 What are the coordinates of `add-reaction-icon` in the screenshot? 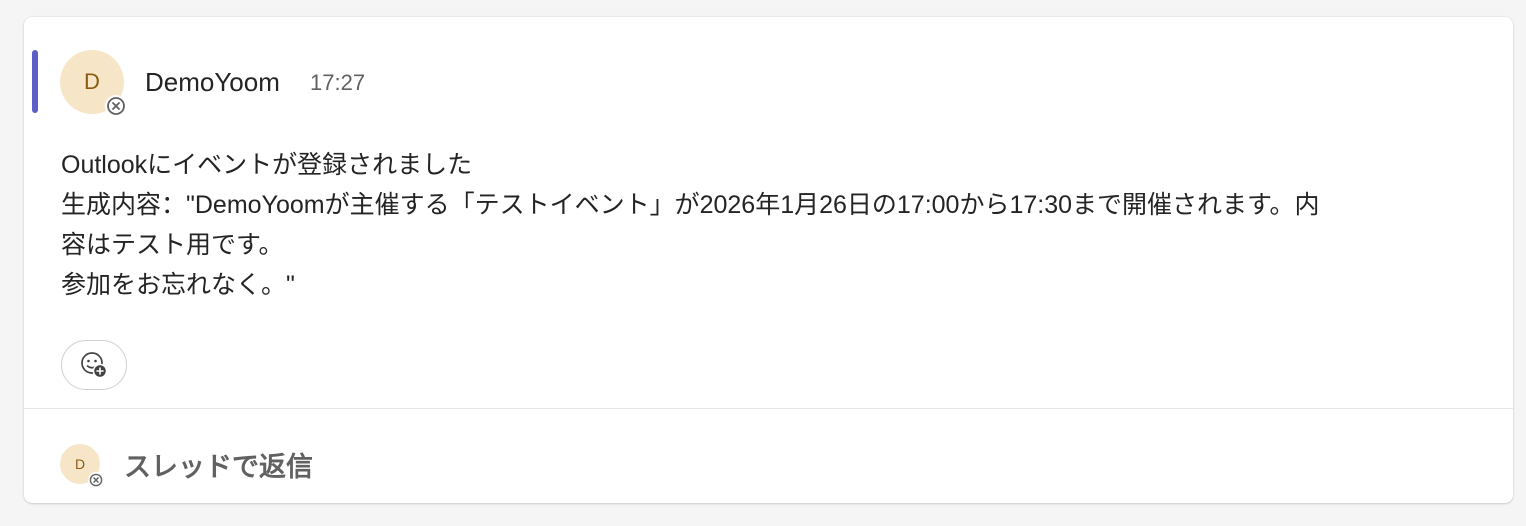 It's located at (94, 365).